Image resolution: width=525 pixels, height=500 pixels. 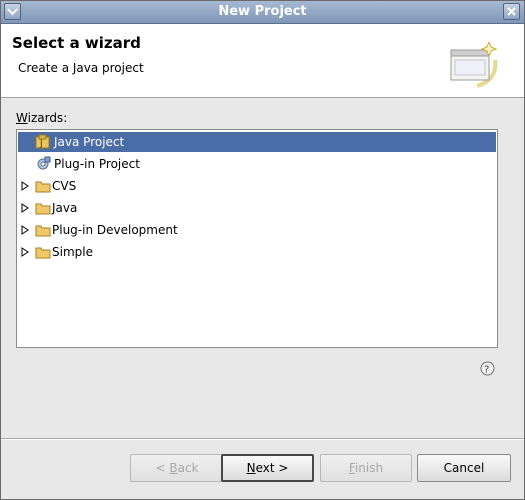 What do you see at coordinates (267, 468) in the screenshot?
I see `next-button: Next >` at bounding box center [267, 468].